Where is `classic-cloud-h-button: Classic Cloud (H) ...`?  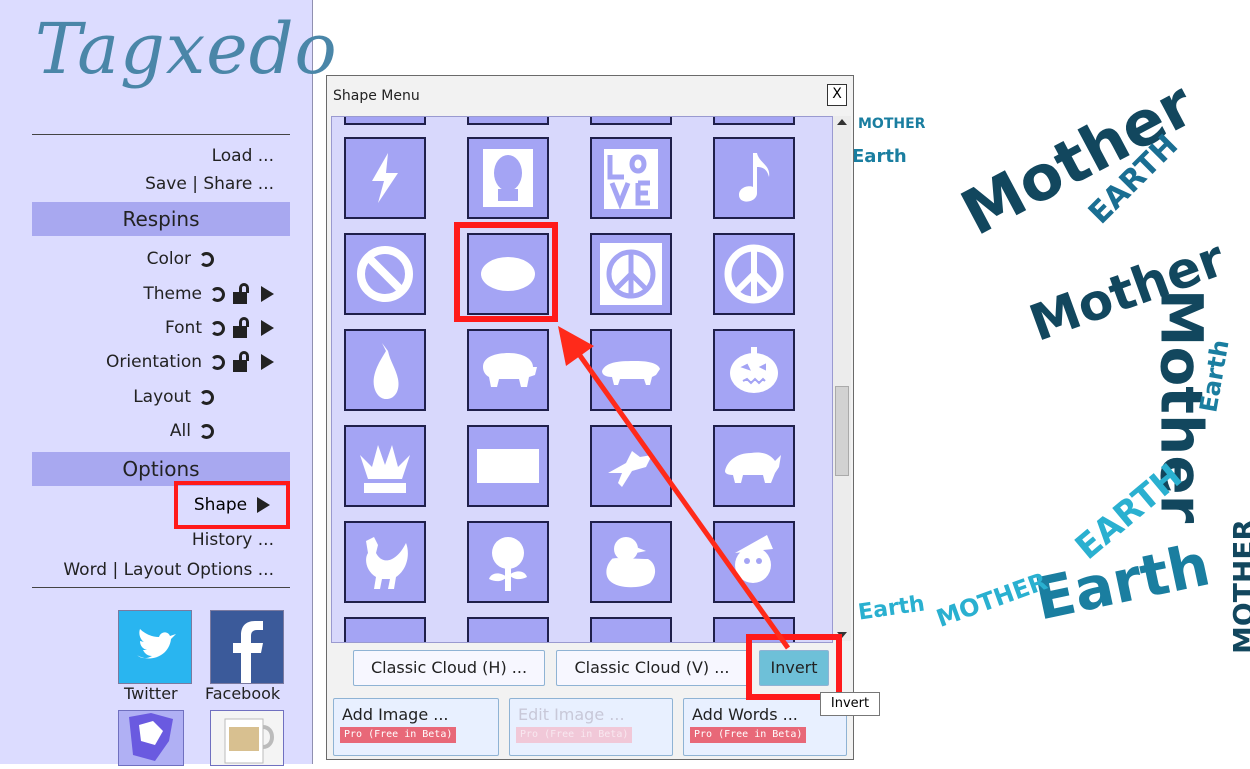
classic-cloud-h-button: Classic Cloud (H) ... is located at coordinates (449, 668).